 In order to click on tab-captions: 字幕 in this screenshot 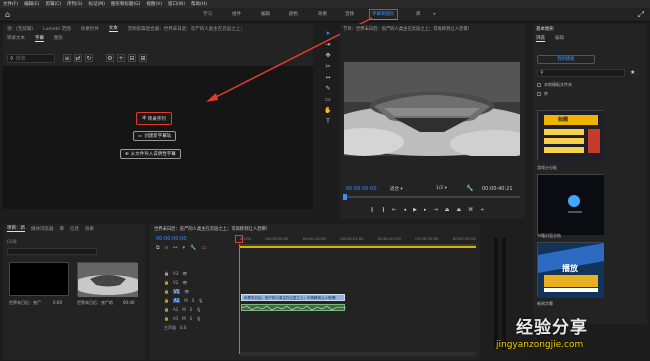, I will do `click(39, 38)`.